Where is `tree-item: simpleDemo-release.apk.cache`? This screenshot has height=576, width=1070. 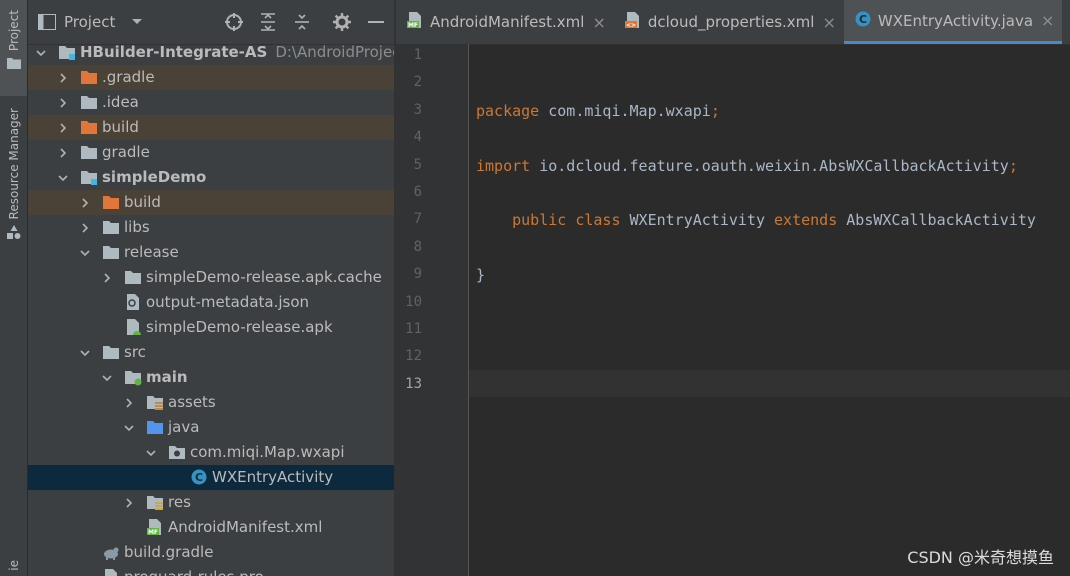 tree-item: simpleDemo-release.apk.cache is located at coordinates (211, 277).